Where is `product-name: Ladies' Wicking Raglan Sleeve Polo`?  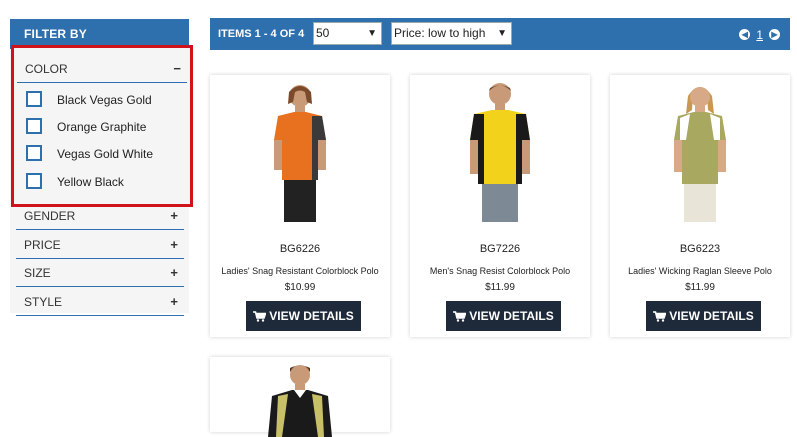
product-name: Ladies' Wicking Raglan Sleeve Polo is located at coordinates (700, 271).